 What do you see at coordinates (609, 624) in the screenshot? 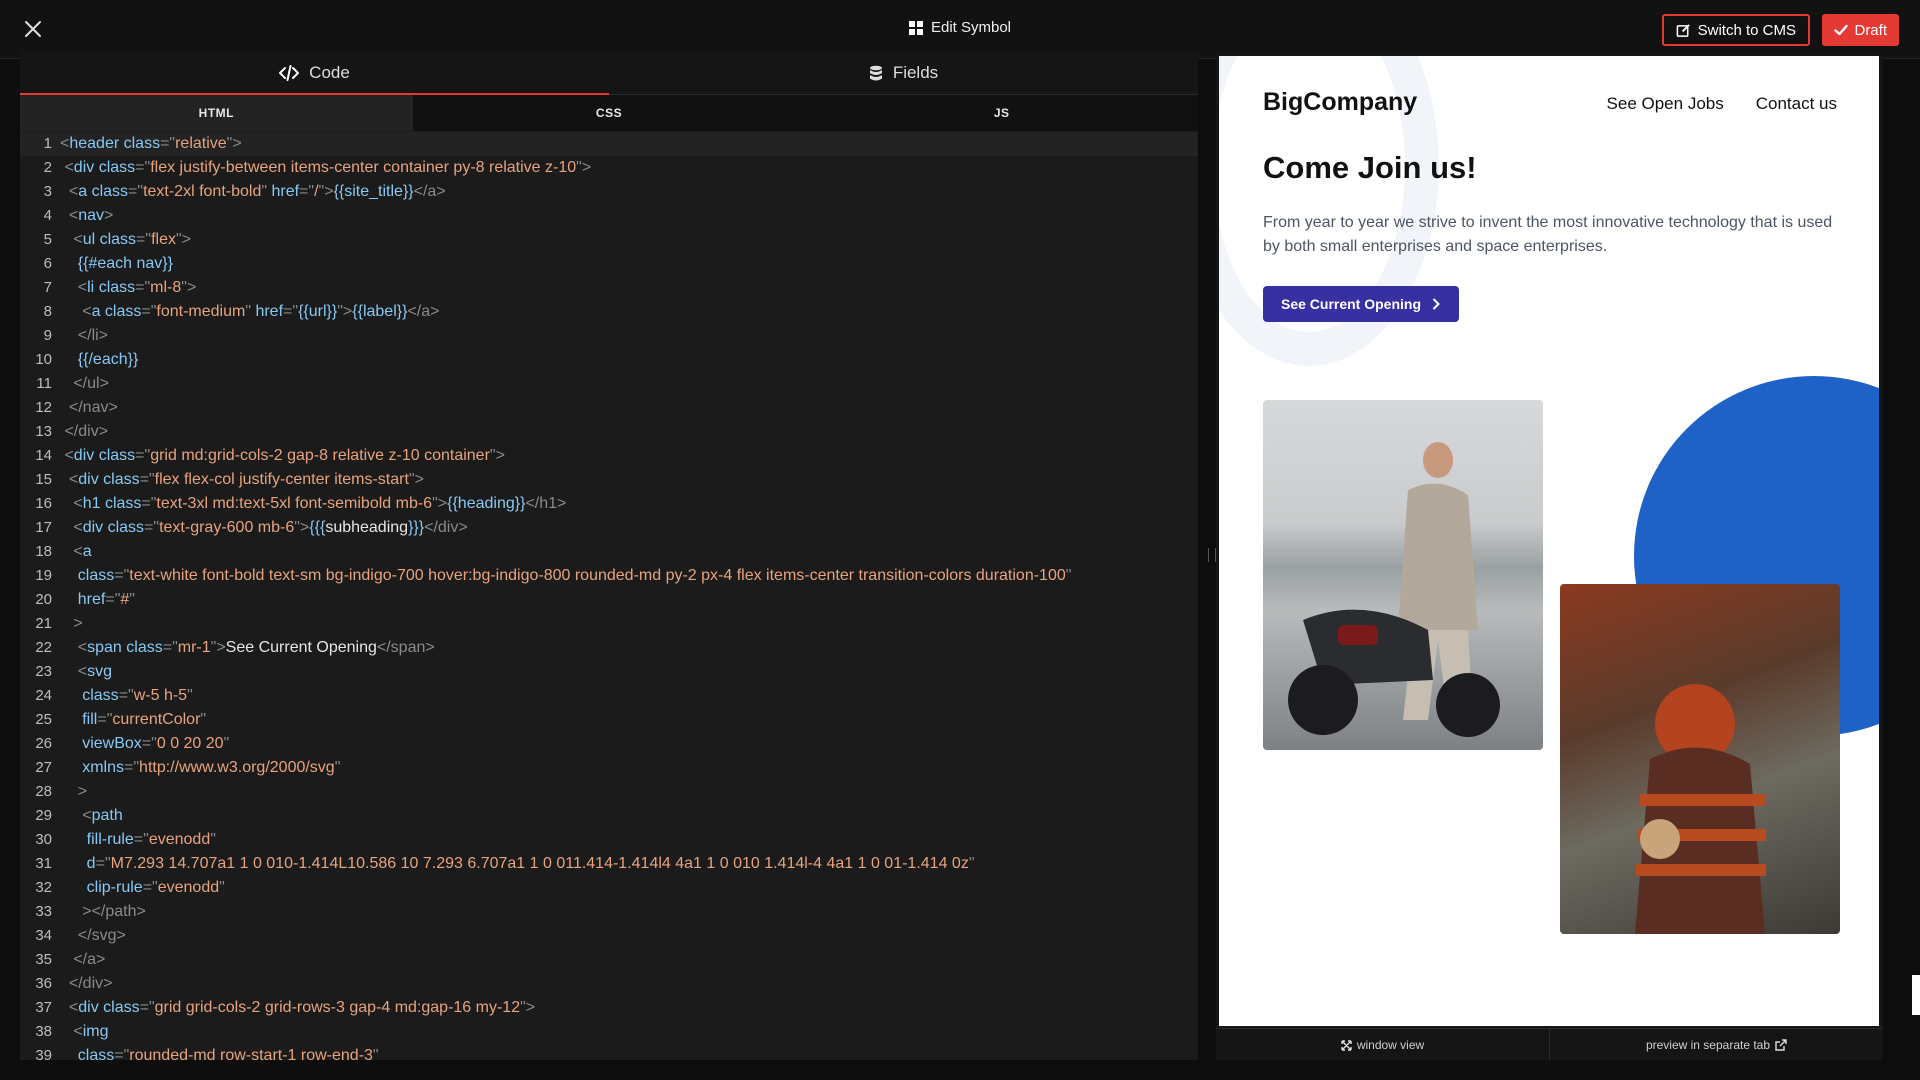
I see `code-line: 21 >` at bounding box center [609, 624].